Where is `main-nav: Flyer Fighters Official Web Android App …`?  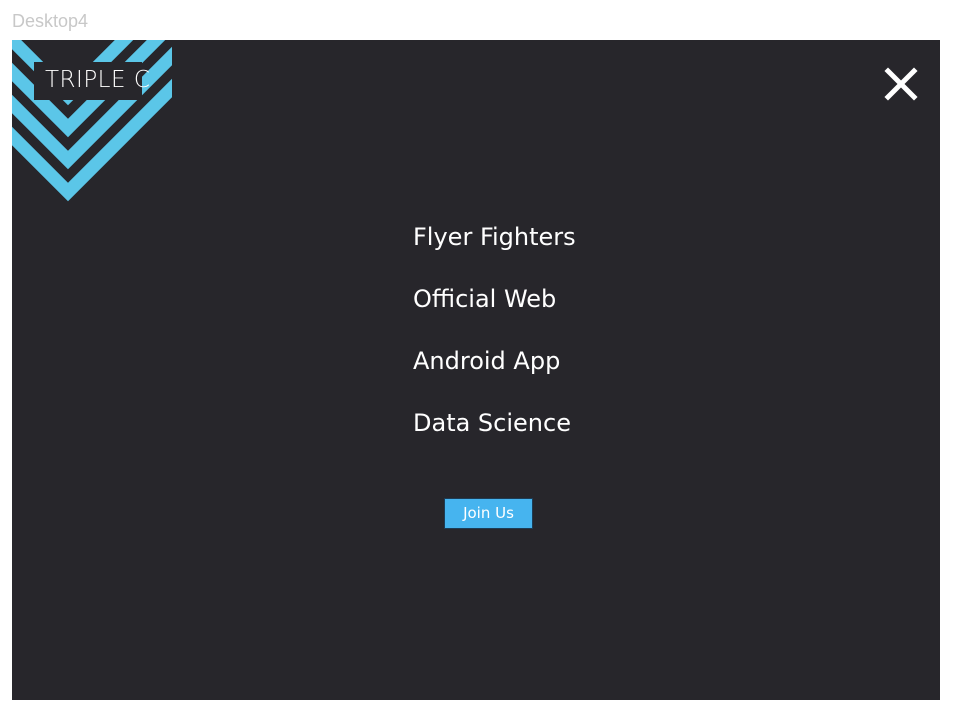 main-nav: Flyer Fighters Official Web Android App … is located at coordinates (494, 340).